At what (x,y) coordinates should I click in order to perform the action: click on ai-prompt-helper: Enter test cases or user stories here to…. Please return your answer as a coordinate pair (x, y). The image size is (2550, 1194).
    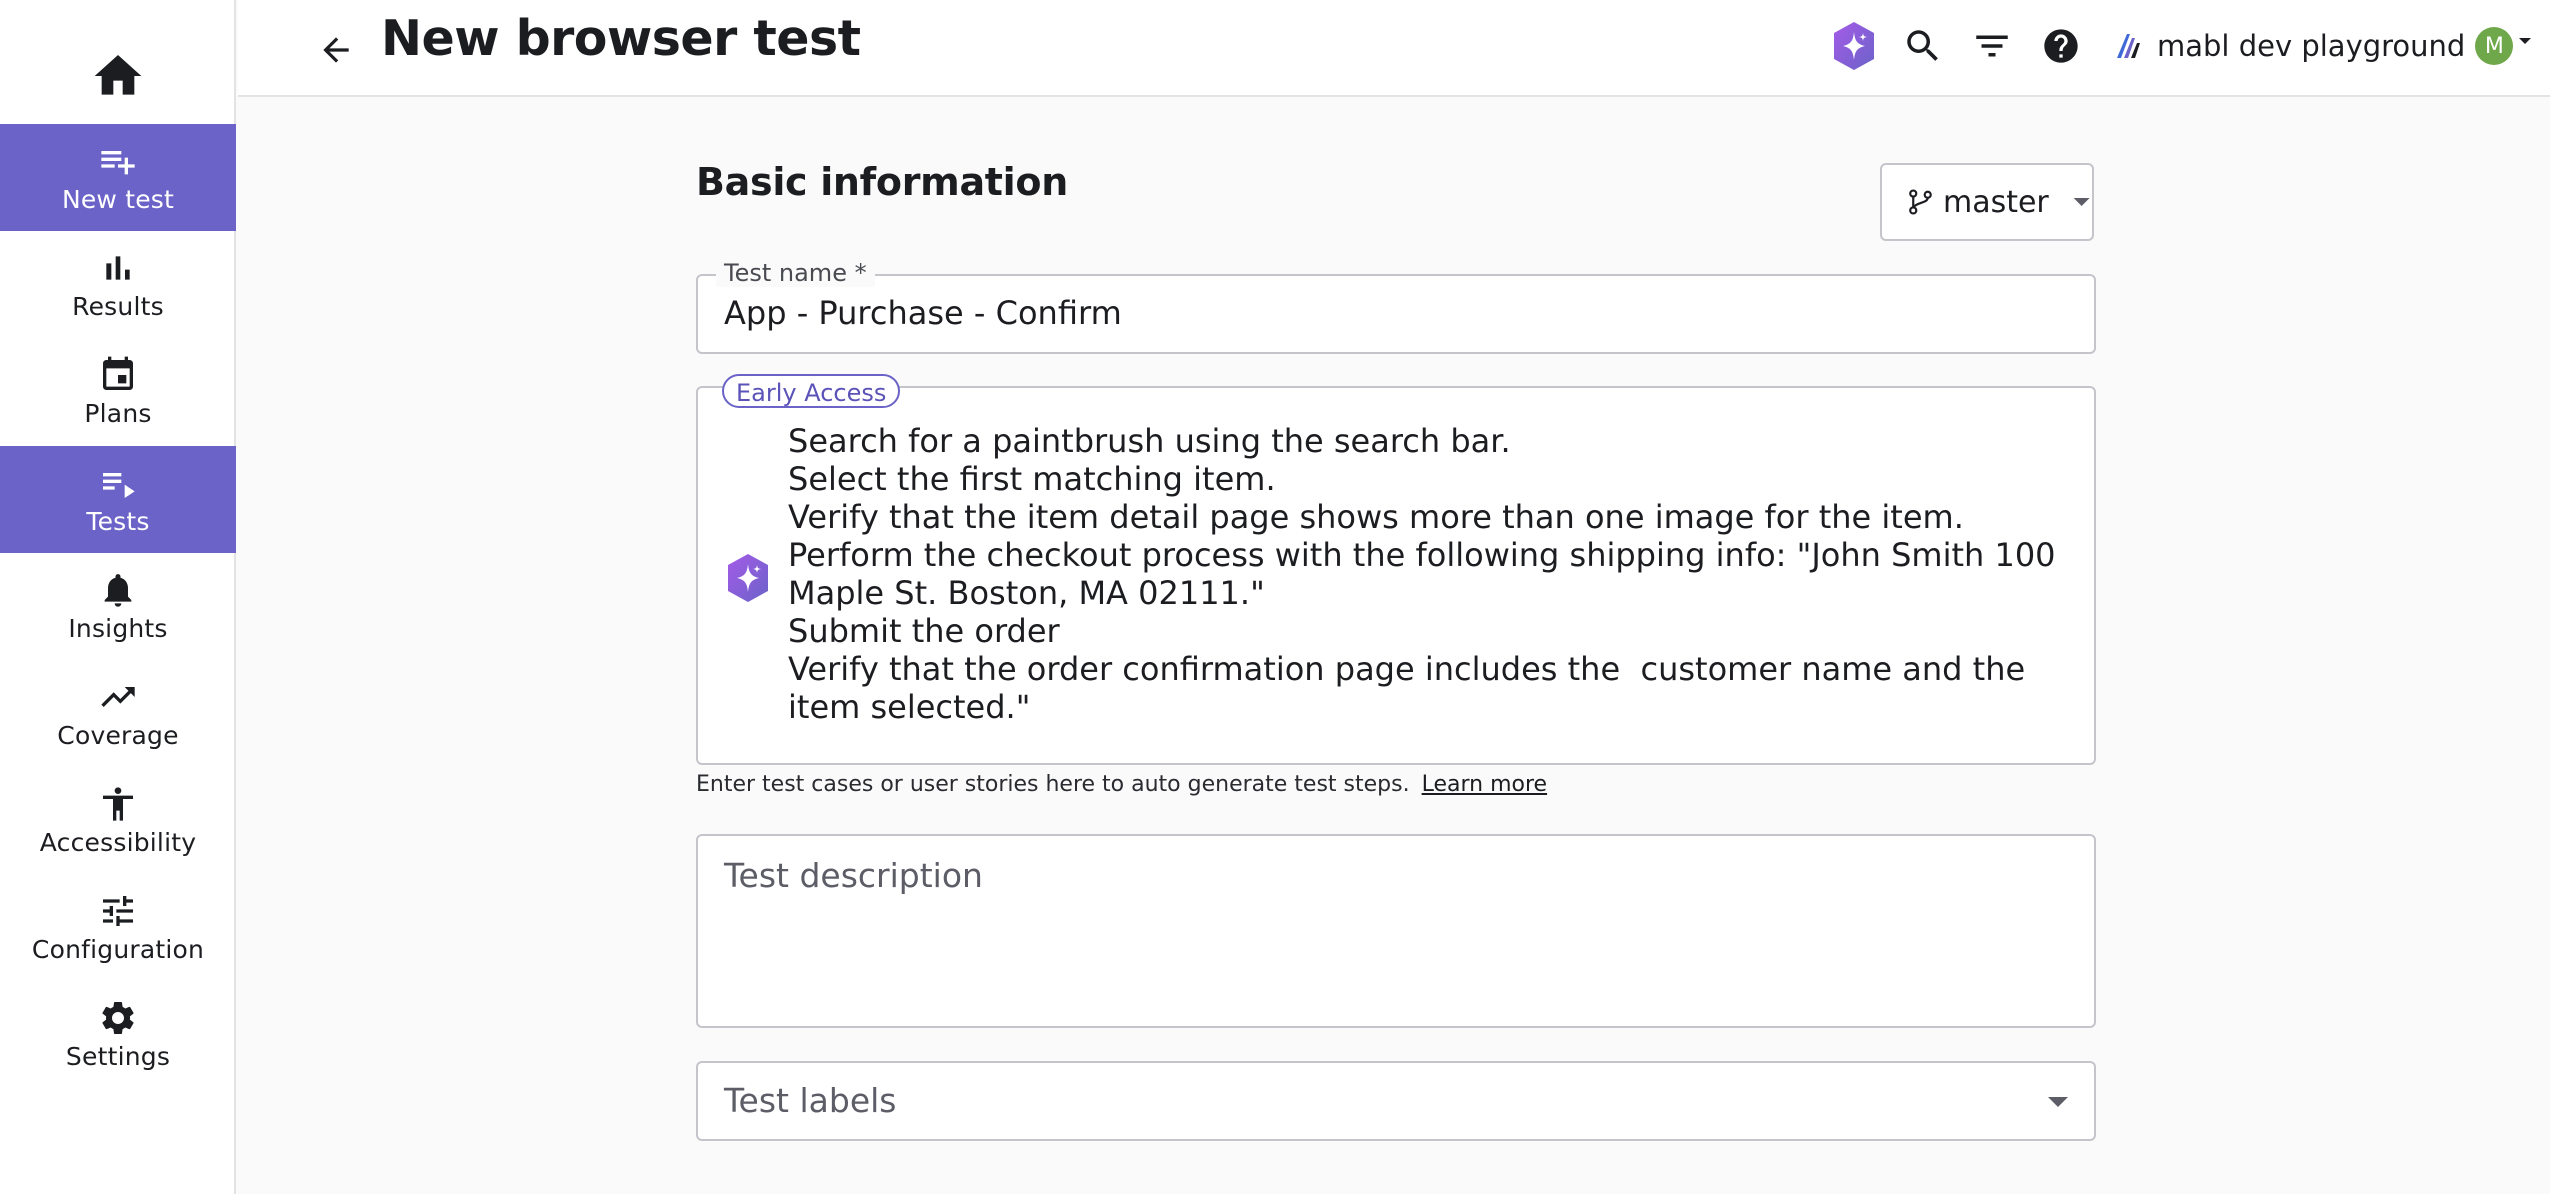
    Looking at the image, I should click on (1121, 784).